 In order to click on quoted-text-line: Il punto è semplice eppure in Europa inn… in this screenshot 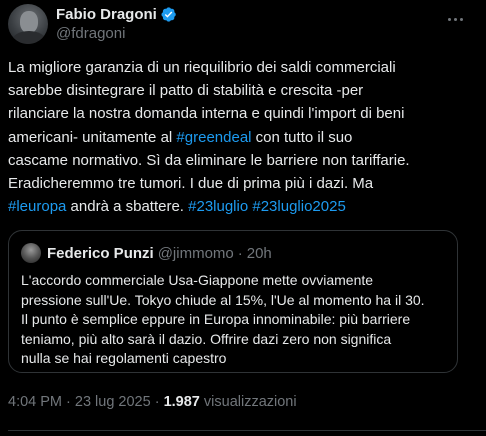, I will do `click(216, 319)`.